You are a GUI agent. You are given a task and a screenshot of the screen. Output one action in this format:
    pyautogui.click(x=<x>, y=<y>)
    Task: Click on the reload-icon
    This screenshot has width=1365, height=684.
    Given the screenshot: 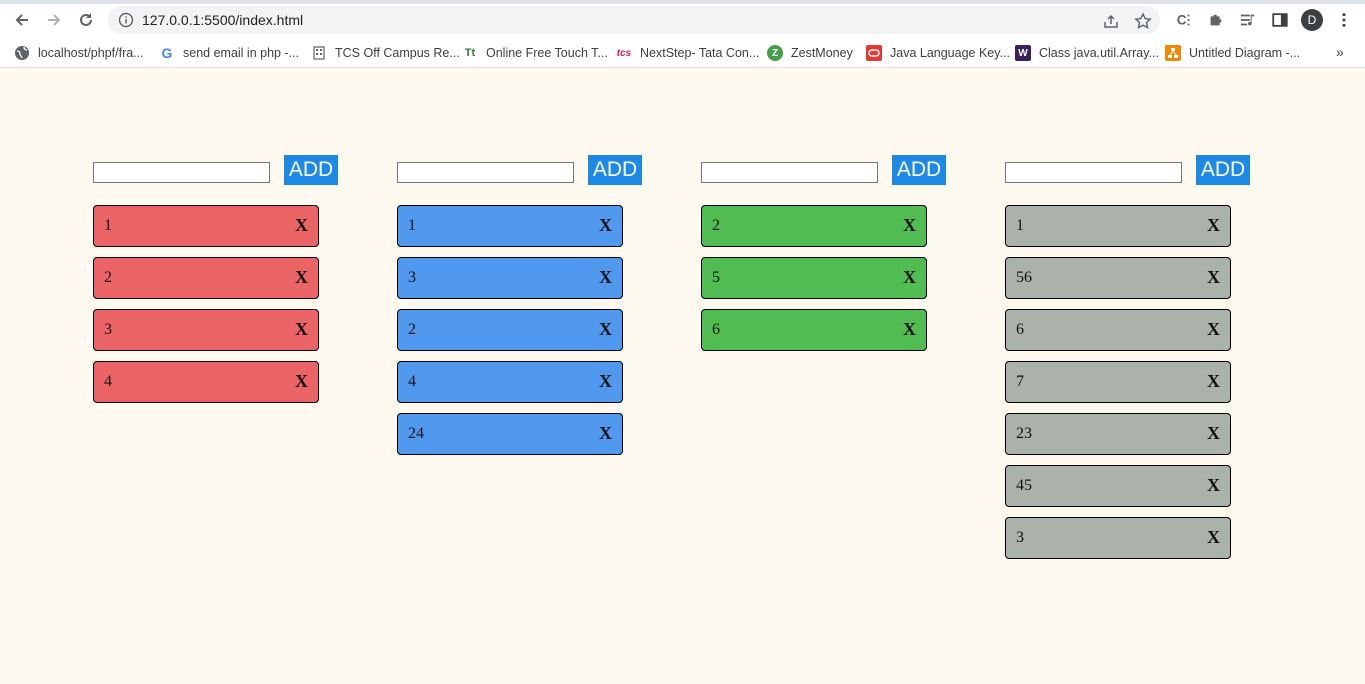 What is the action you would take?
    pyautogui.click(x=86, y=19)
    